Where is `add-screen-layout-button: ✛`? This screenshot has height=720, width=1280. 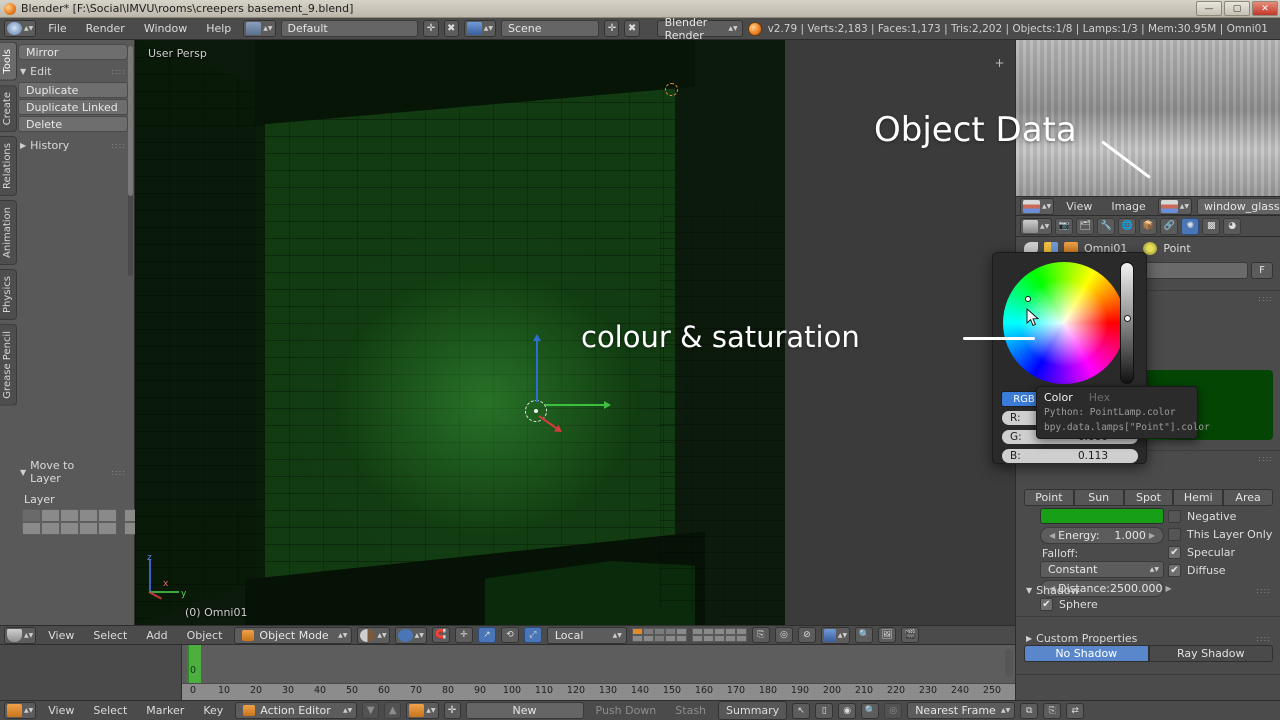
add-screen-layout-button: ✛ is located at coordinates (431, 28).